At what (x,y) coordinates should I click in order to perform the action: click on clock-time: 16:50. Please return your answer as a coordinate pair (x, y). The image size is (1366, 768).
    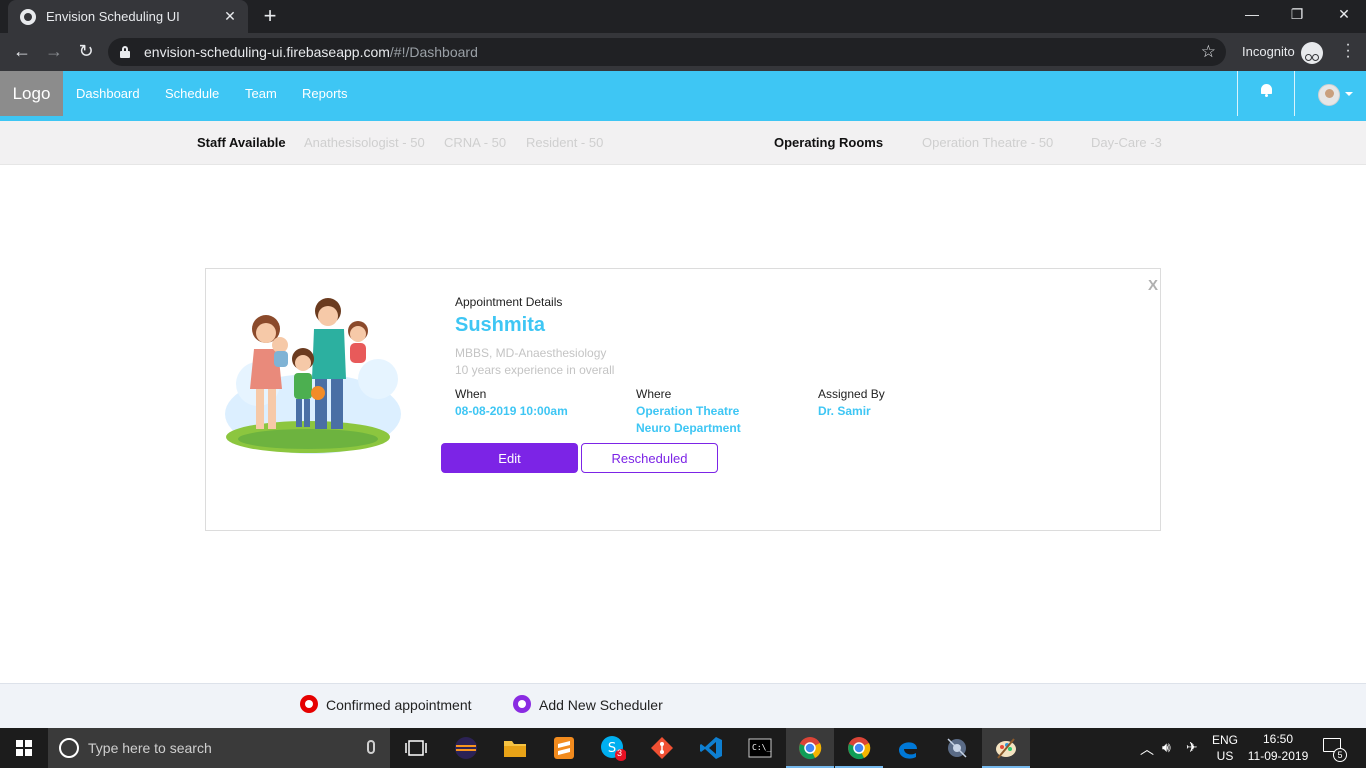
    Looking at the image, I should click on (1278, 739).